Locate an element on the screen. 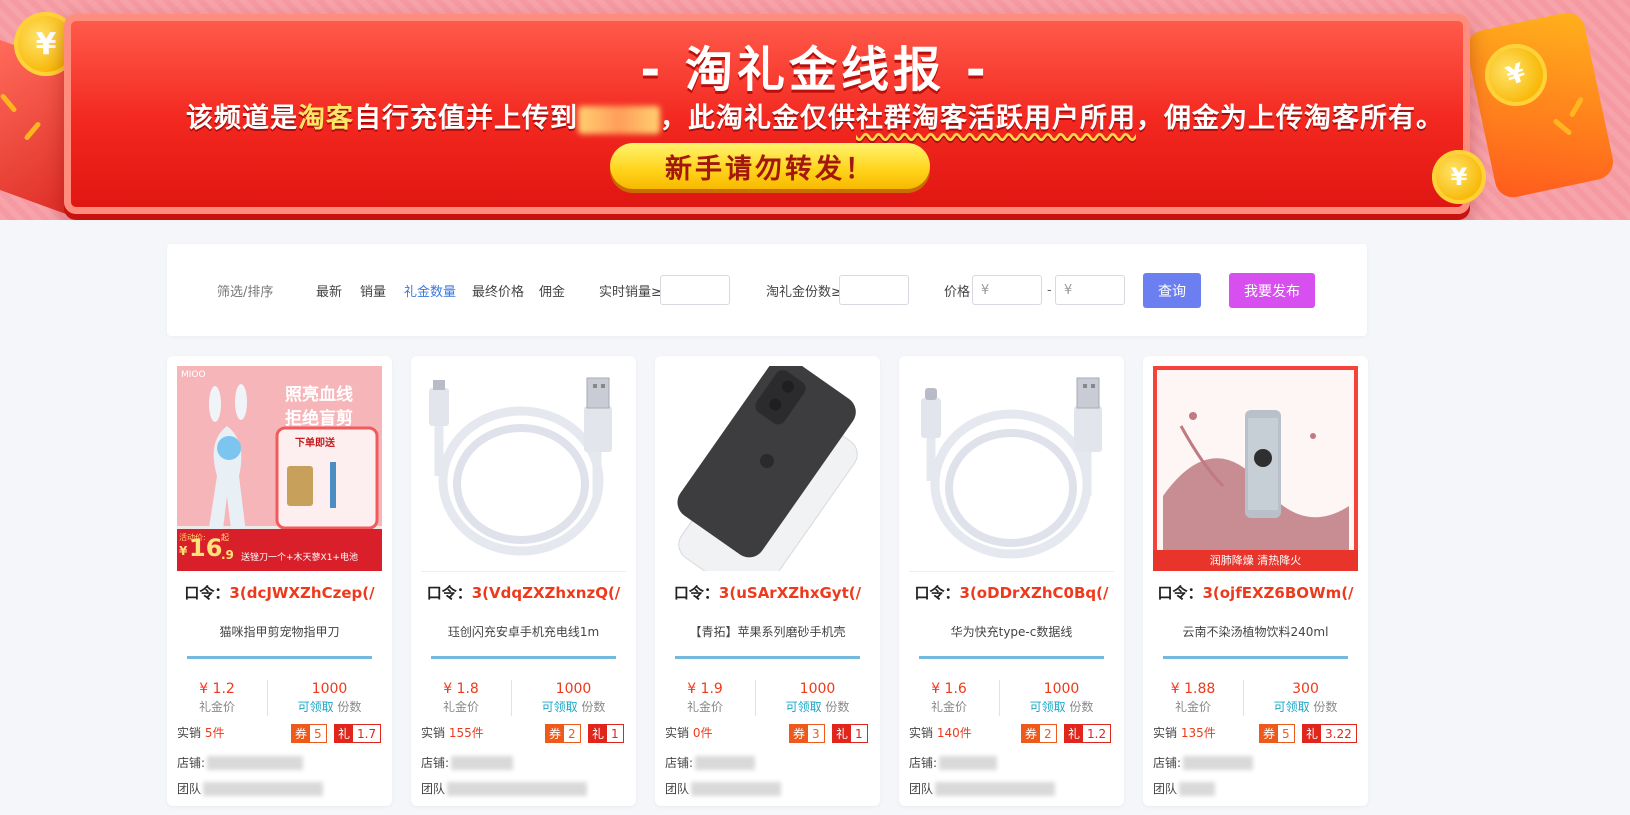 The width and height of the screenshot is (1630, 815). price-max-input: ¥ is located at coordinates (1090, 290).